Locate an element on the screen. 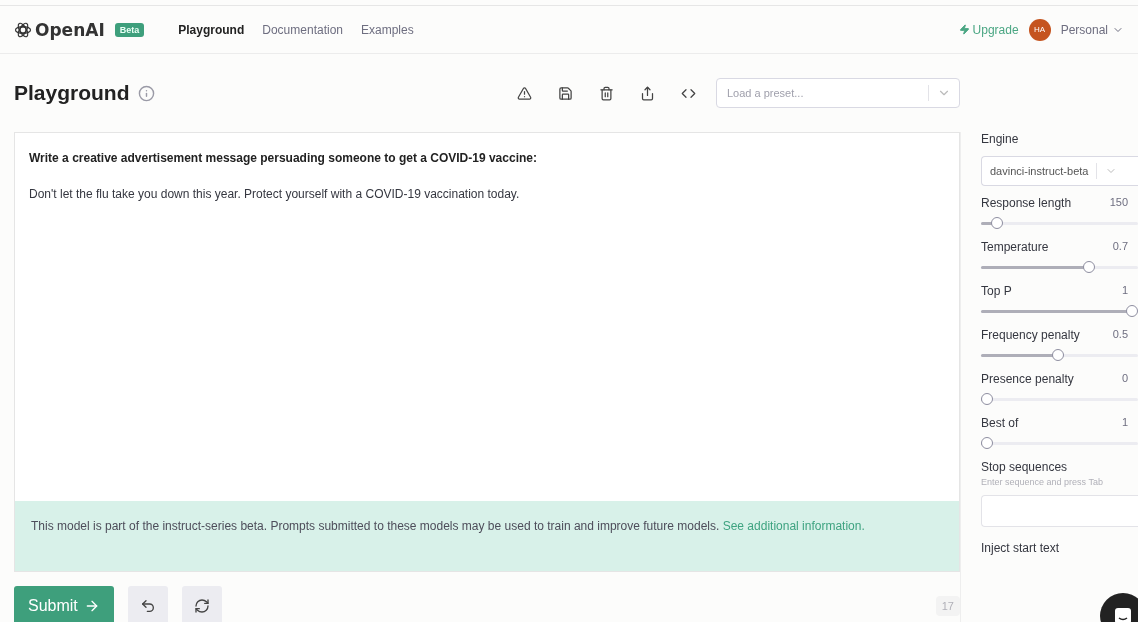 This screenshot has width=1138, height=622. engine-select: davinci-instruct-beta is located at coordinates (1059, 171).